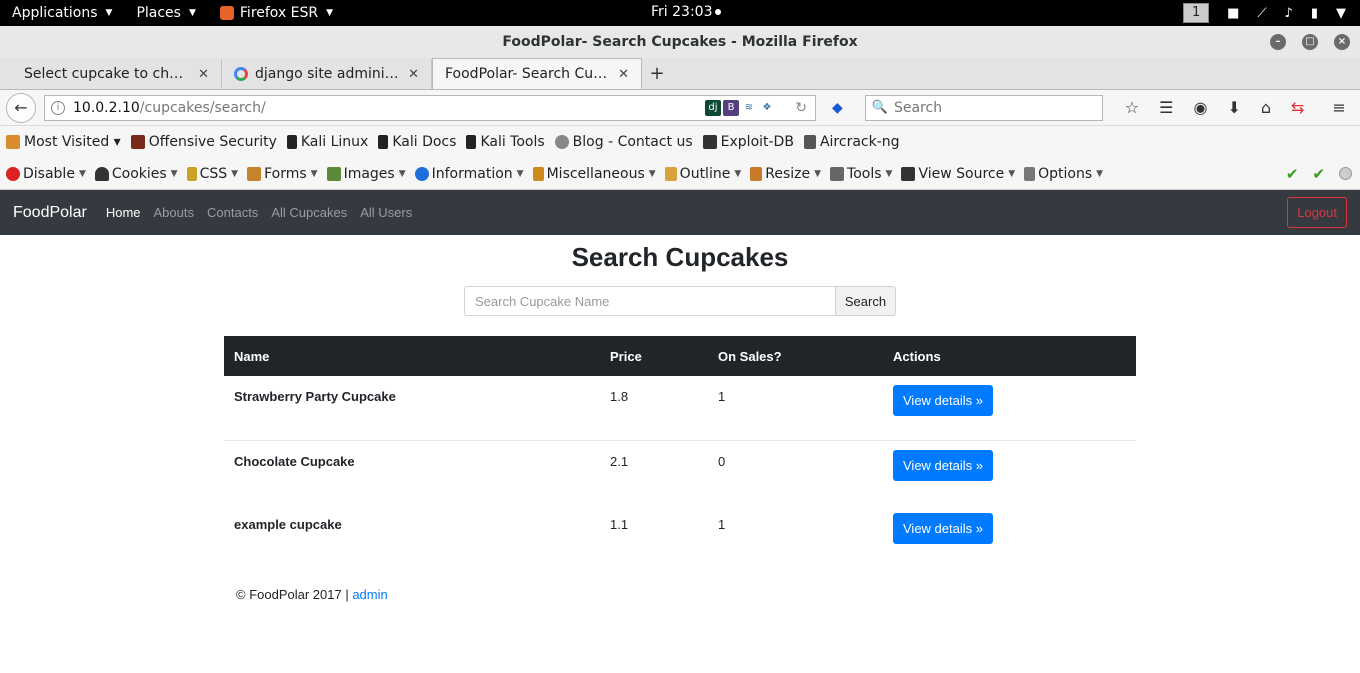 This screenshot has height=673, width=1360. Describe the element at coordinates (785, 174) in the screenshot. I see `devtool-resize: Resize ▼` at that location.